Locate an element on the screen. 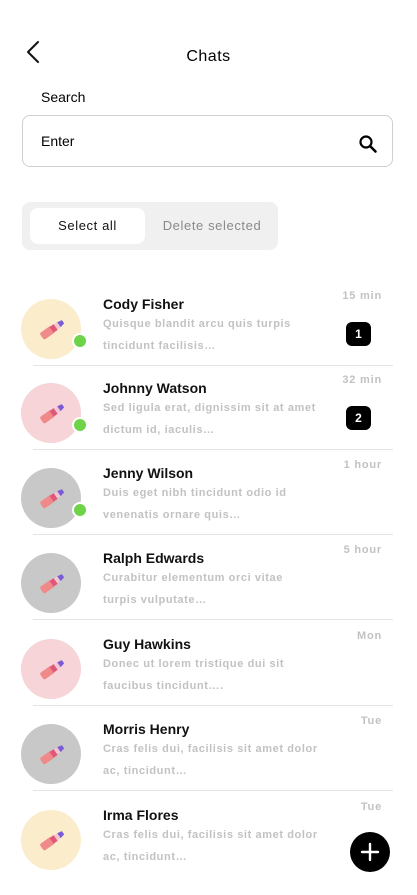  search-icon is located at coordinates (368, 144).